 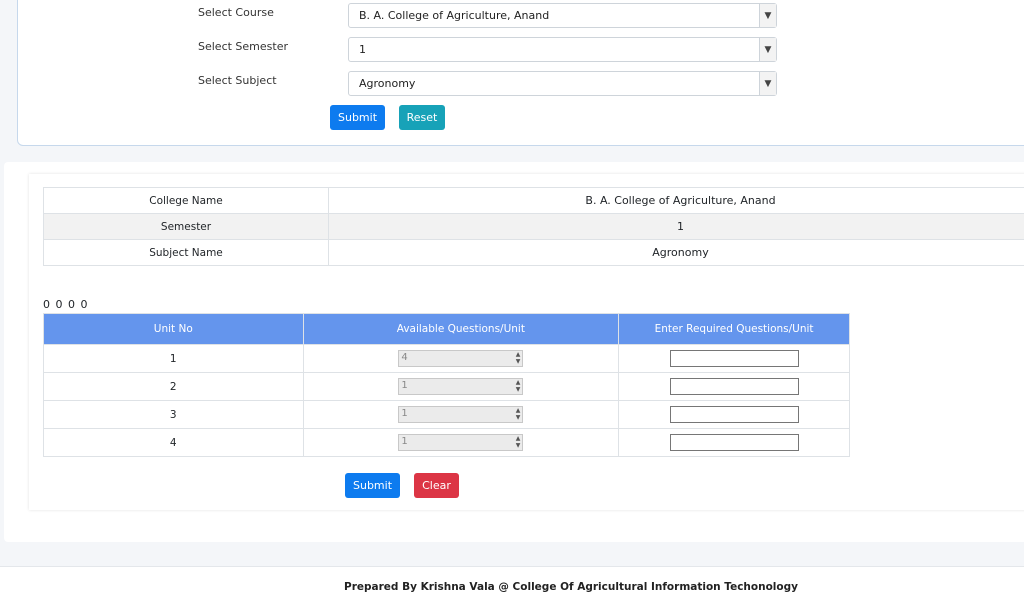 I want to click on clear-button: Clear, so click(x=436, y=485).